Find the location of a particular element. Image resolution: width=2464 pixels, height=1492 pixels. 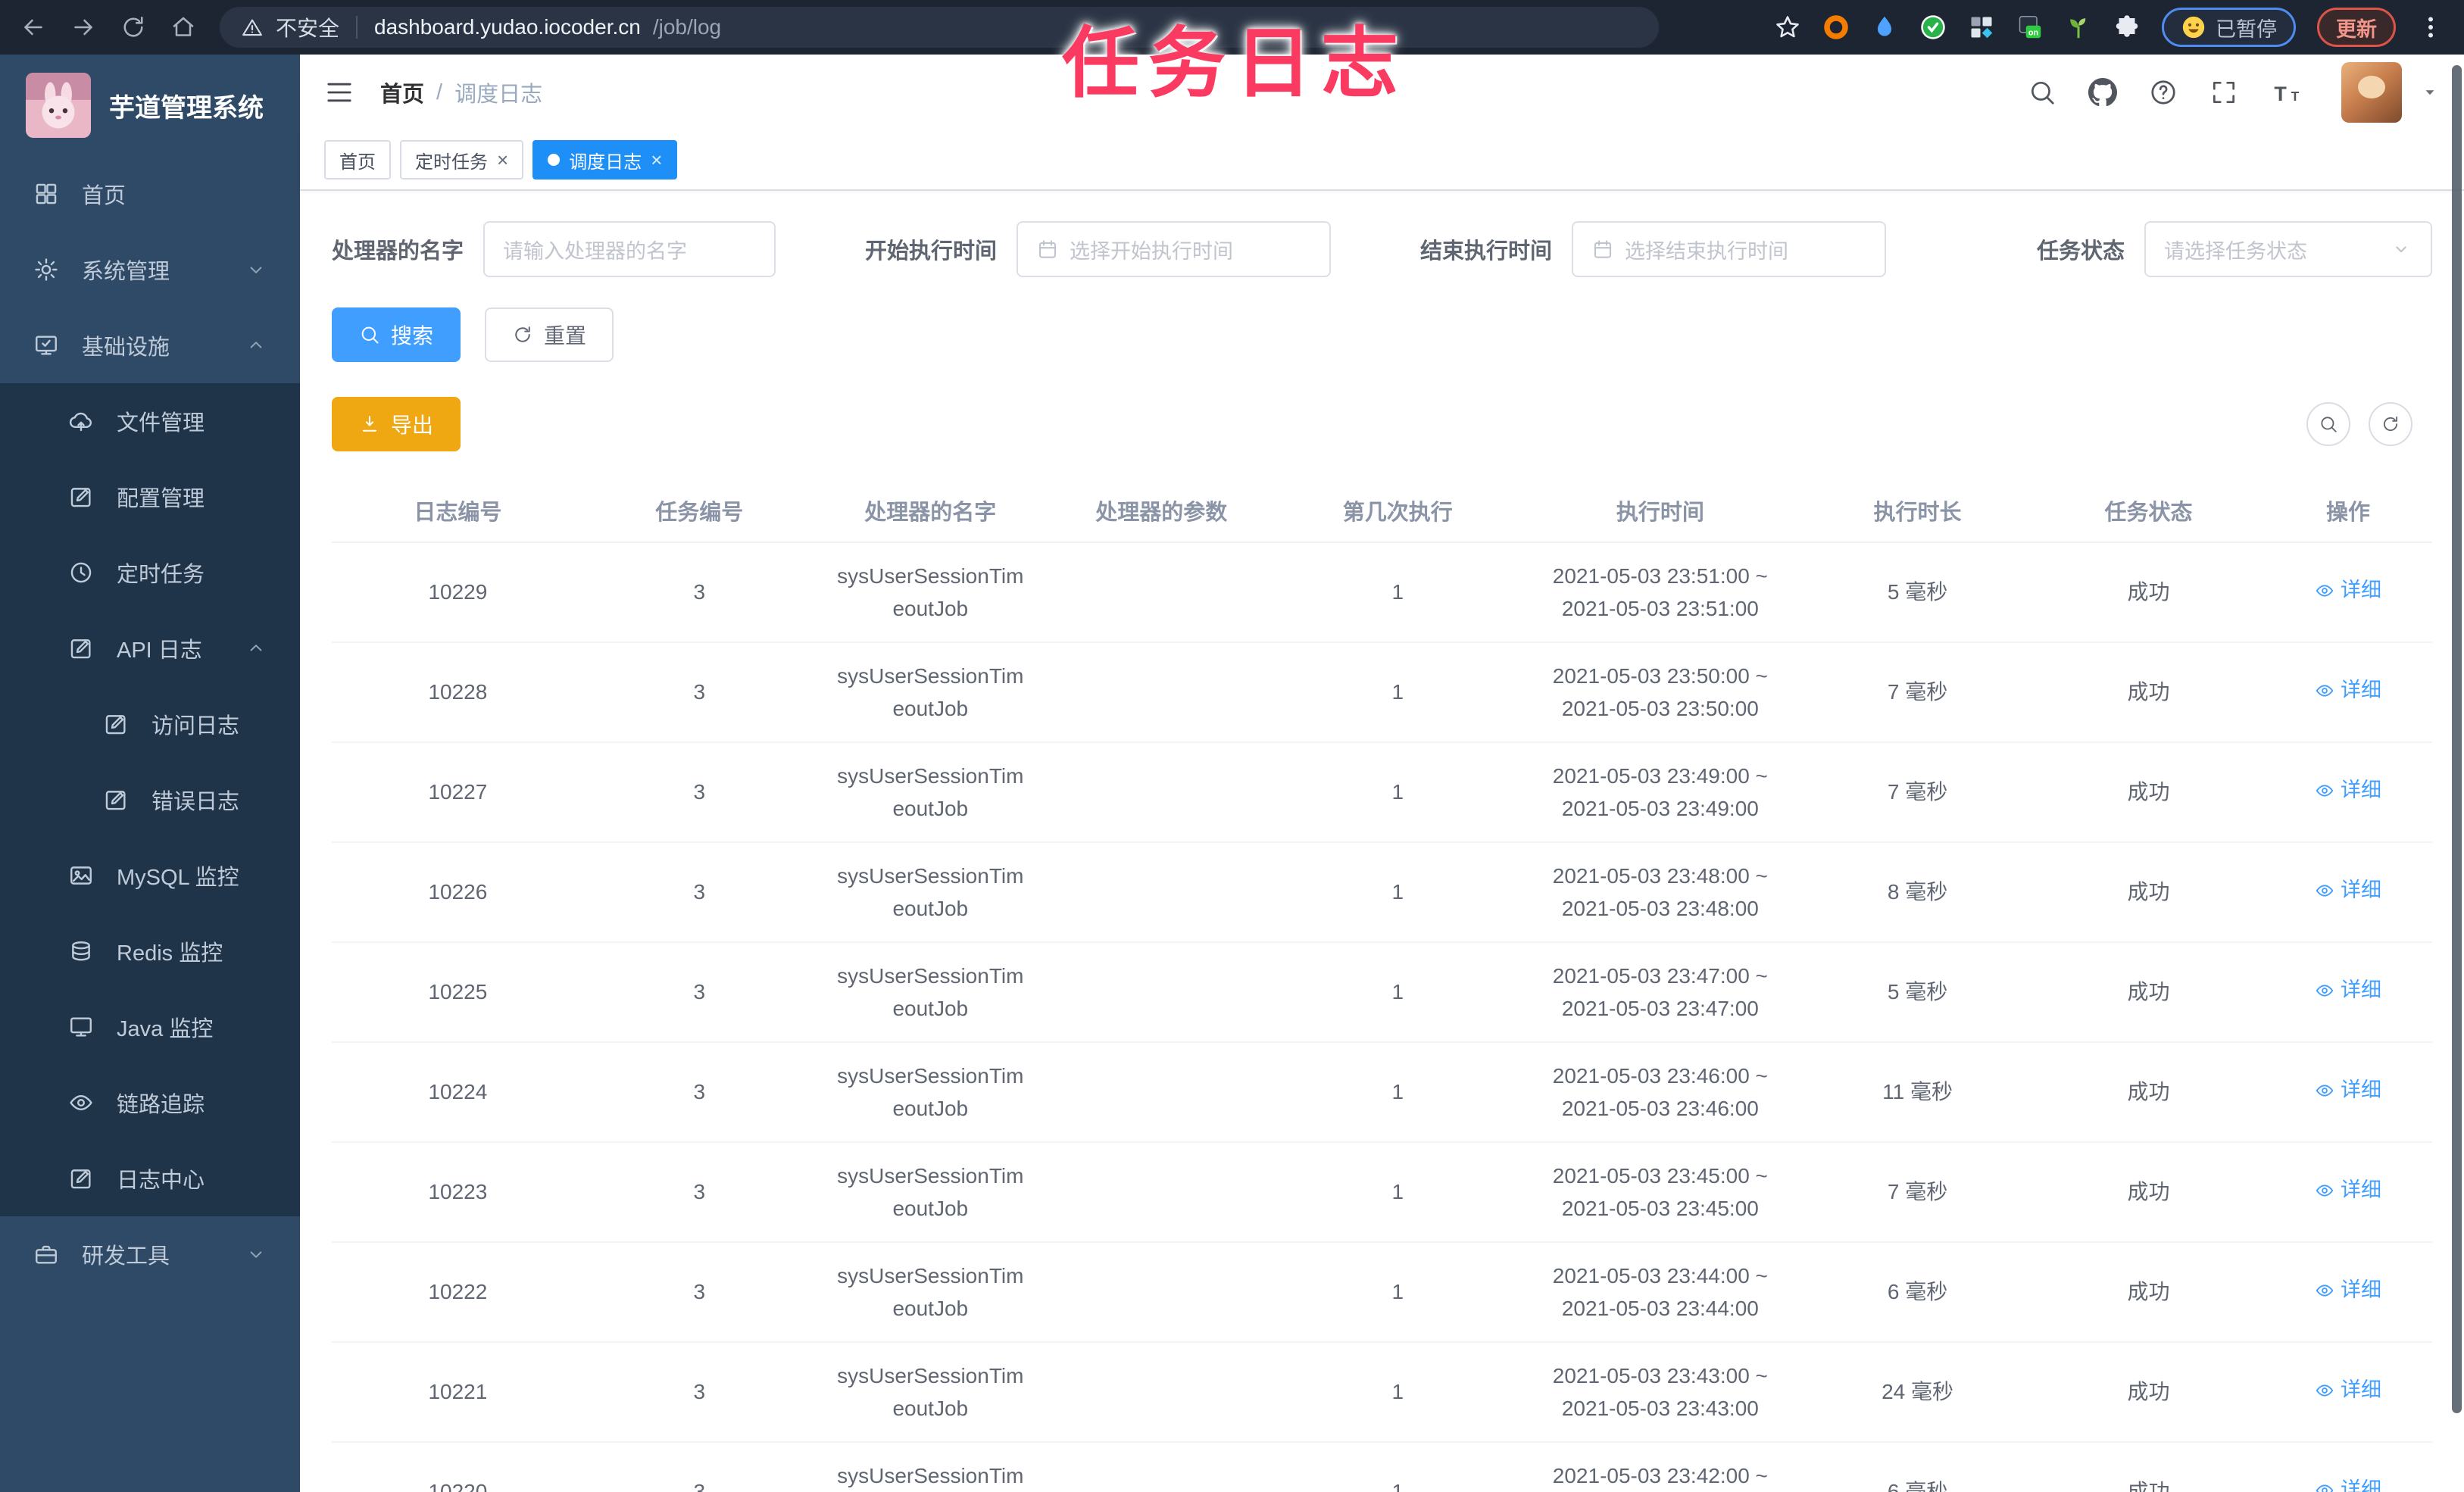

sidebar-item-redis-monitor: Redis 监控 is located at coordinates (150, 951).